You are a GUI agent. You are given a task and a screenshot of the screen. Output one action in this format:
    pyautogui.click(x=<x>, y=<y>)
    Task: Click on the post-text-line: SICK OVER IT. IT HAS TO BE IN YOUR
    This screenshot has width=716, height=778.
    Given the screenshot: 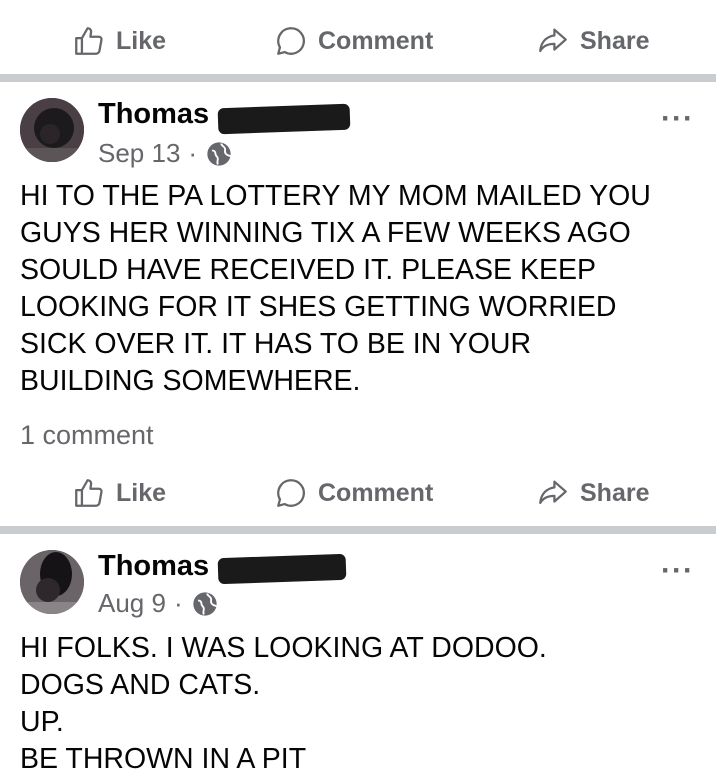 What is the action you would take?
    pyautogui.click(x=276, y=344)
    